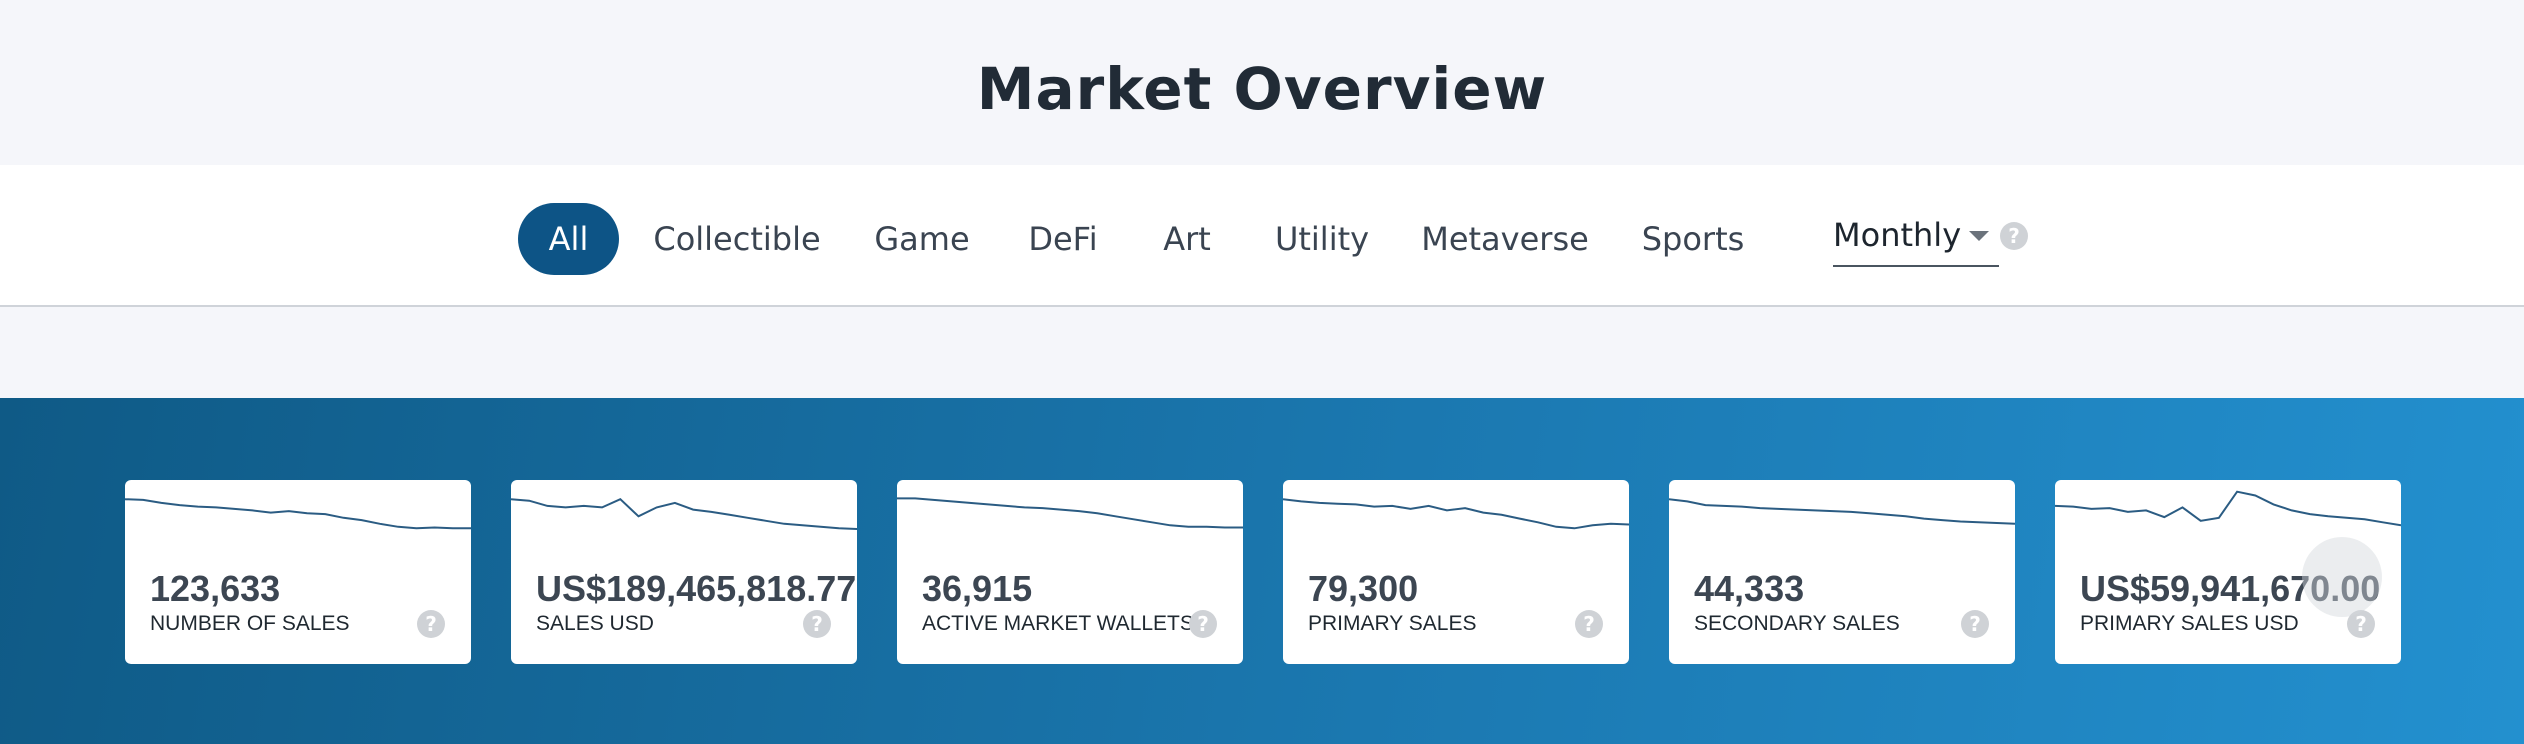  Describe the element at coordinates (737, 239) in the screenshot. I see `tab-collectible: Collectible` at that location.